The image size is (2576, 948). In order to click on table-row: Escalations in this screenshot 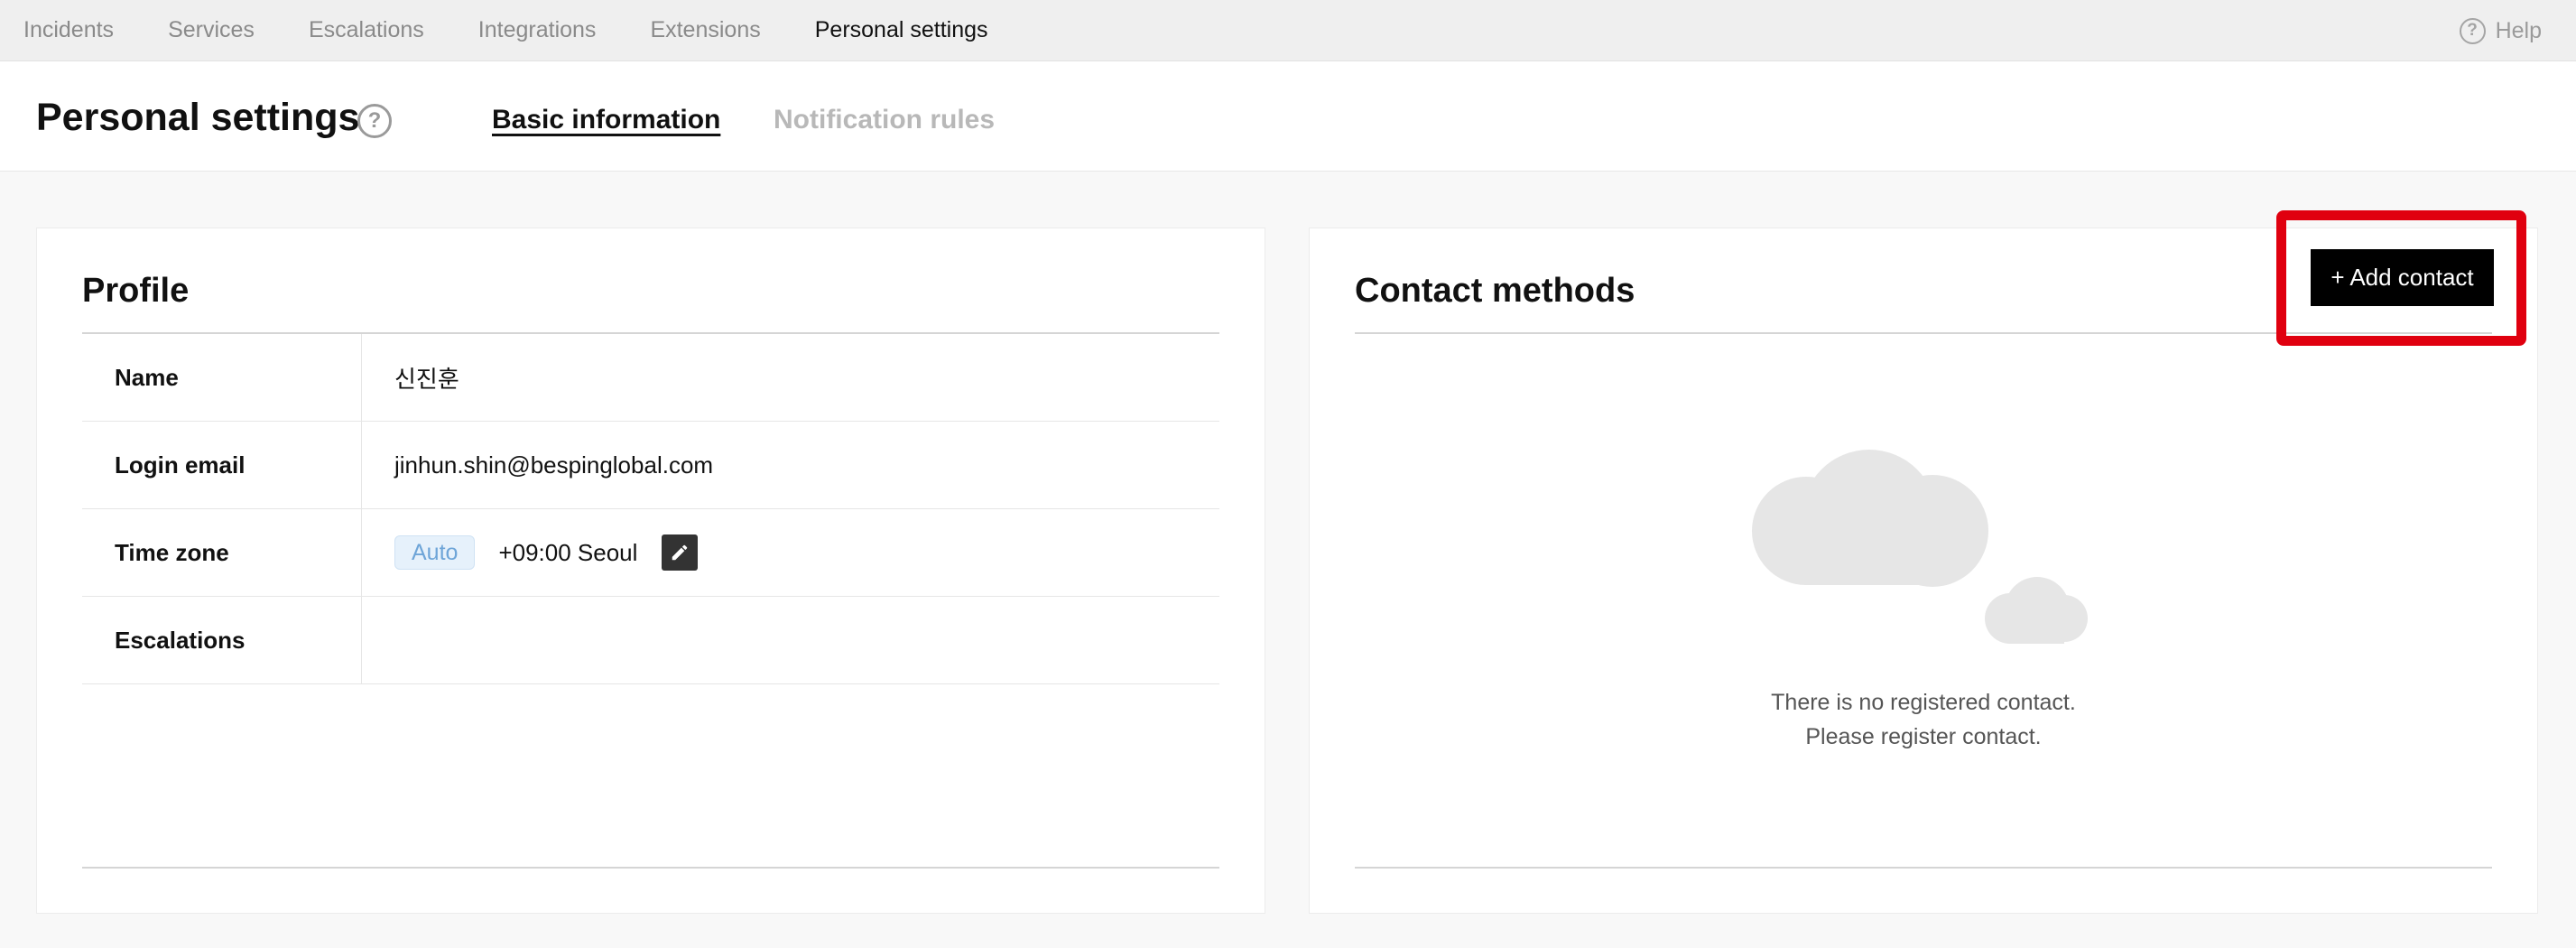, I will do `click(651, 640)`.